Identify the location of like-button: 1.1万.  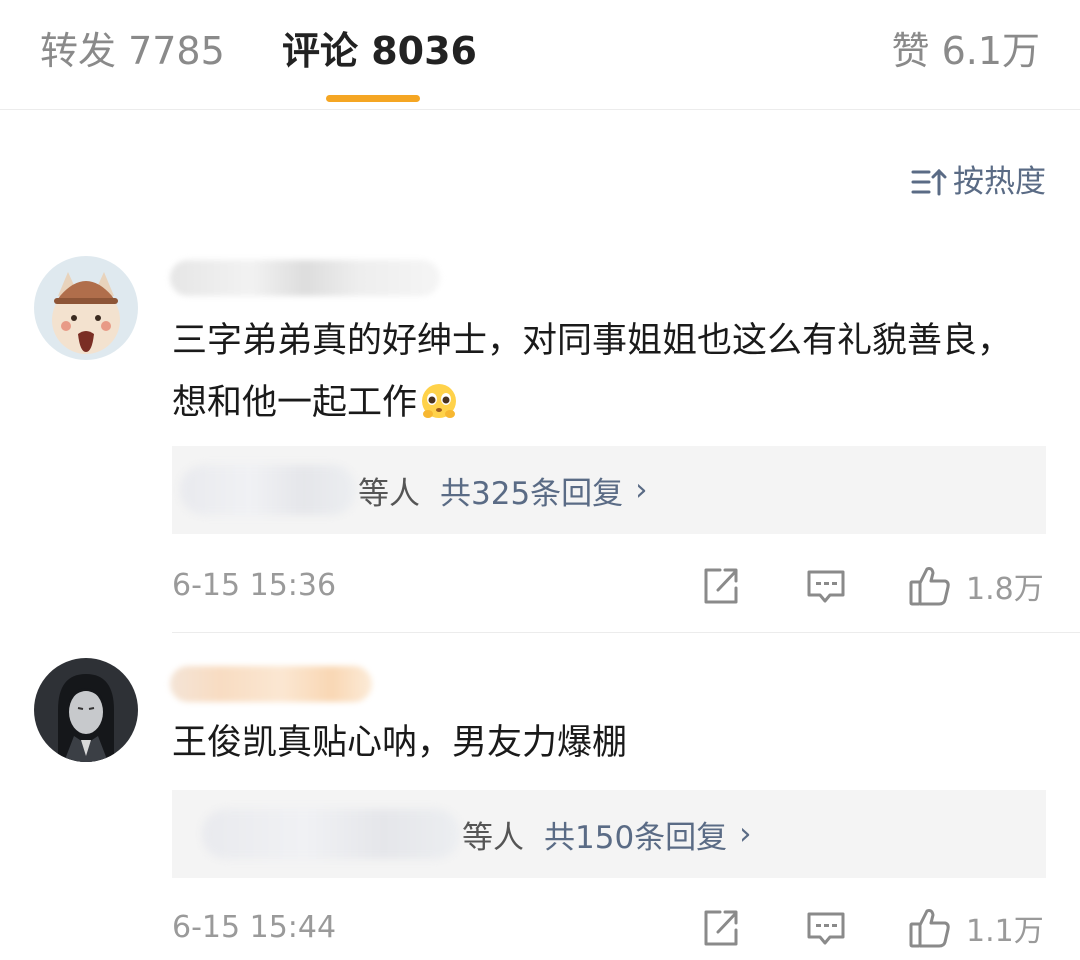
(976, 928).